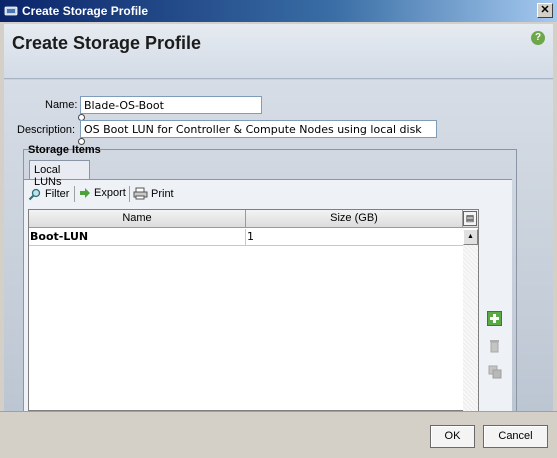 Image resolution: width=557 pixels, height=458 pixels. Describe the element at coordinates (354, 219) in the screenshot. I see `column-header-size: Size (GB)` at that location.